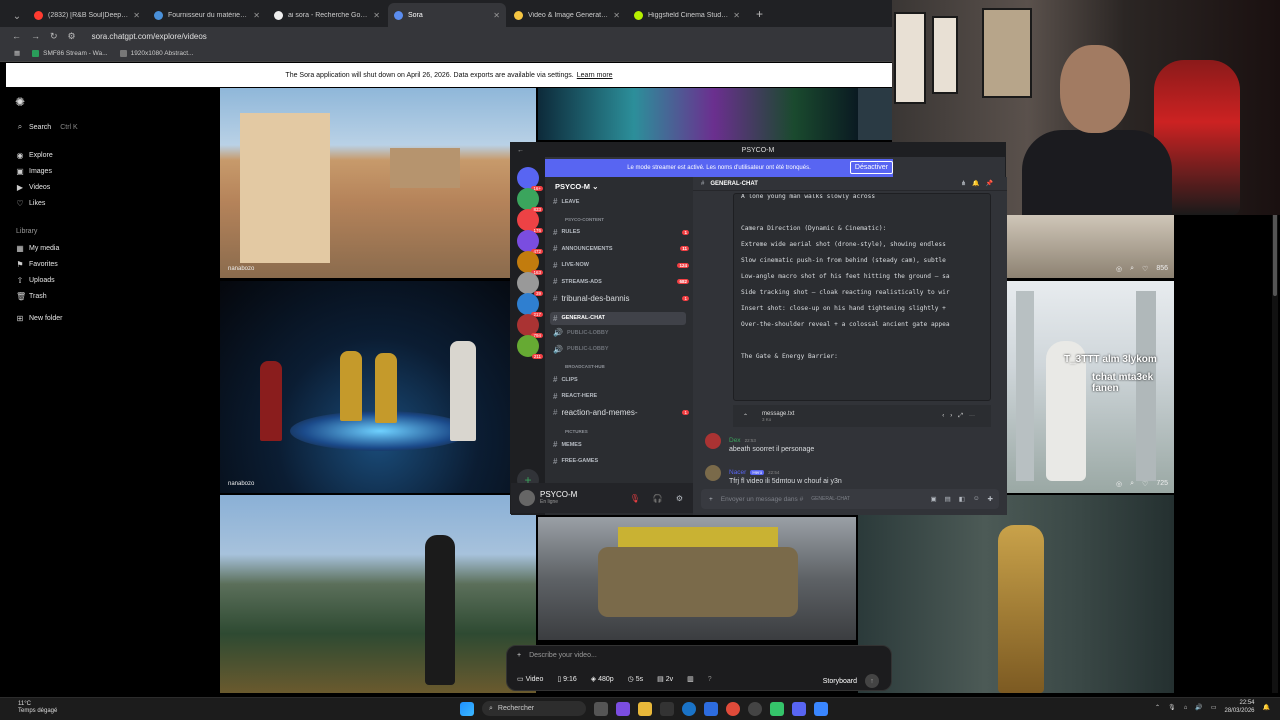 The height and width of the screenshot is (720, 1280). What do you see at coordinates (635, 498) in the screenshot?
I see `mute-icon: 🎙` at bounding box center [635, 498].